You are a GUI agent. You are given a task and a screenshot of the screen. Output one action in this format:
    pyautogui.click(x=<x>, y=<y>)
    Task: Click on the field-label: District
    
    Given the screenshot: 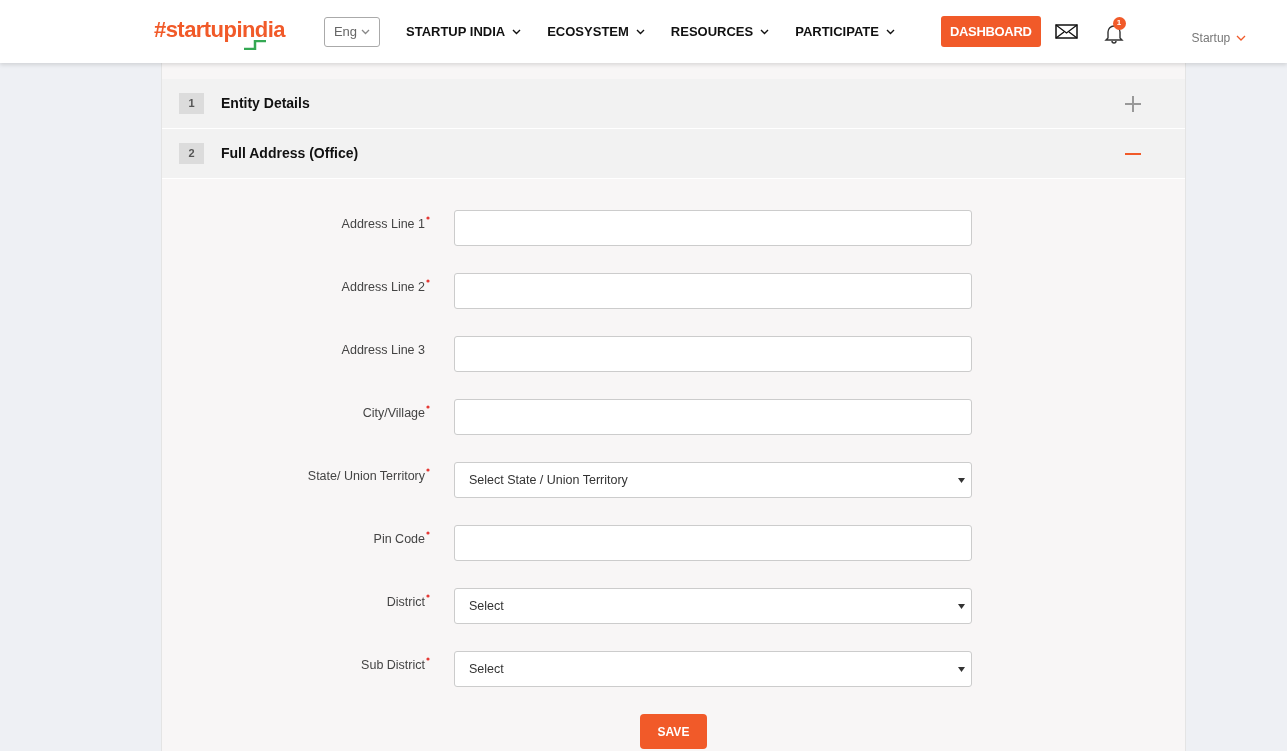 What is the action you would take?
    pyautogui.click(x=405, y=602)
    